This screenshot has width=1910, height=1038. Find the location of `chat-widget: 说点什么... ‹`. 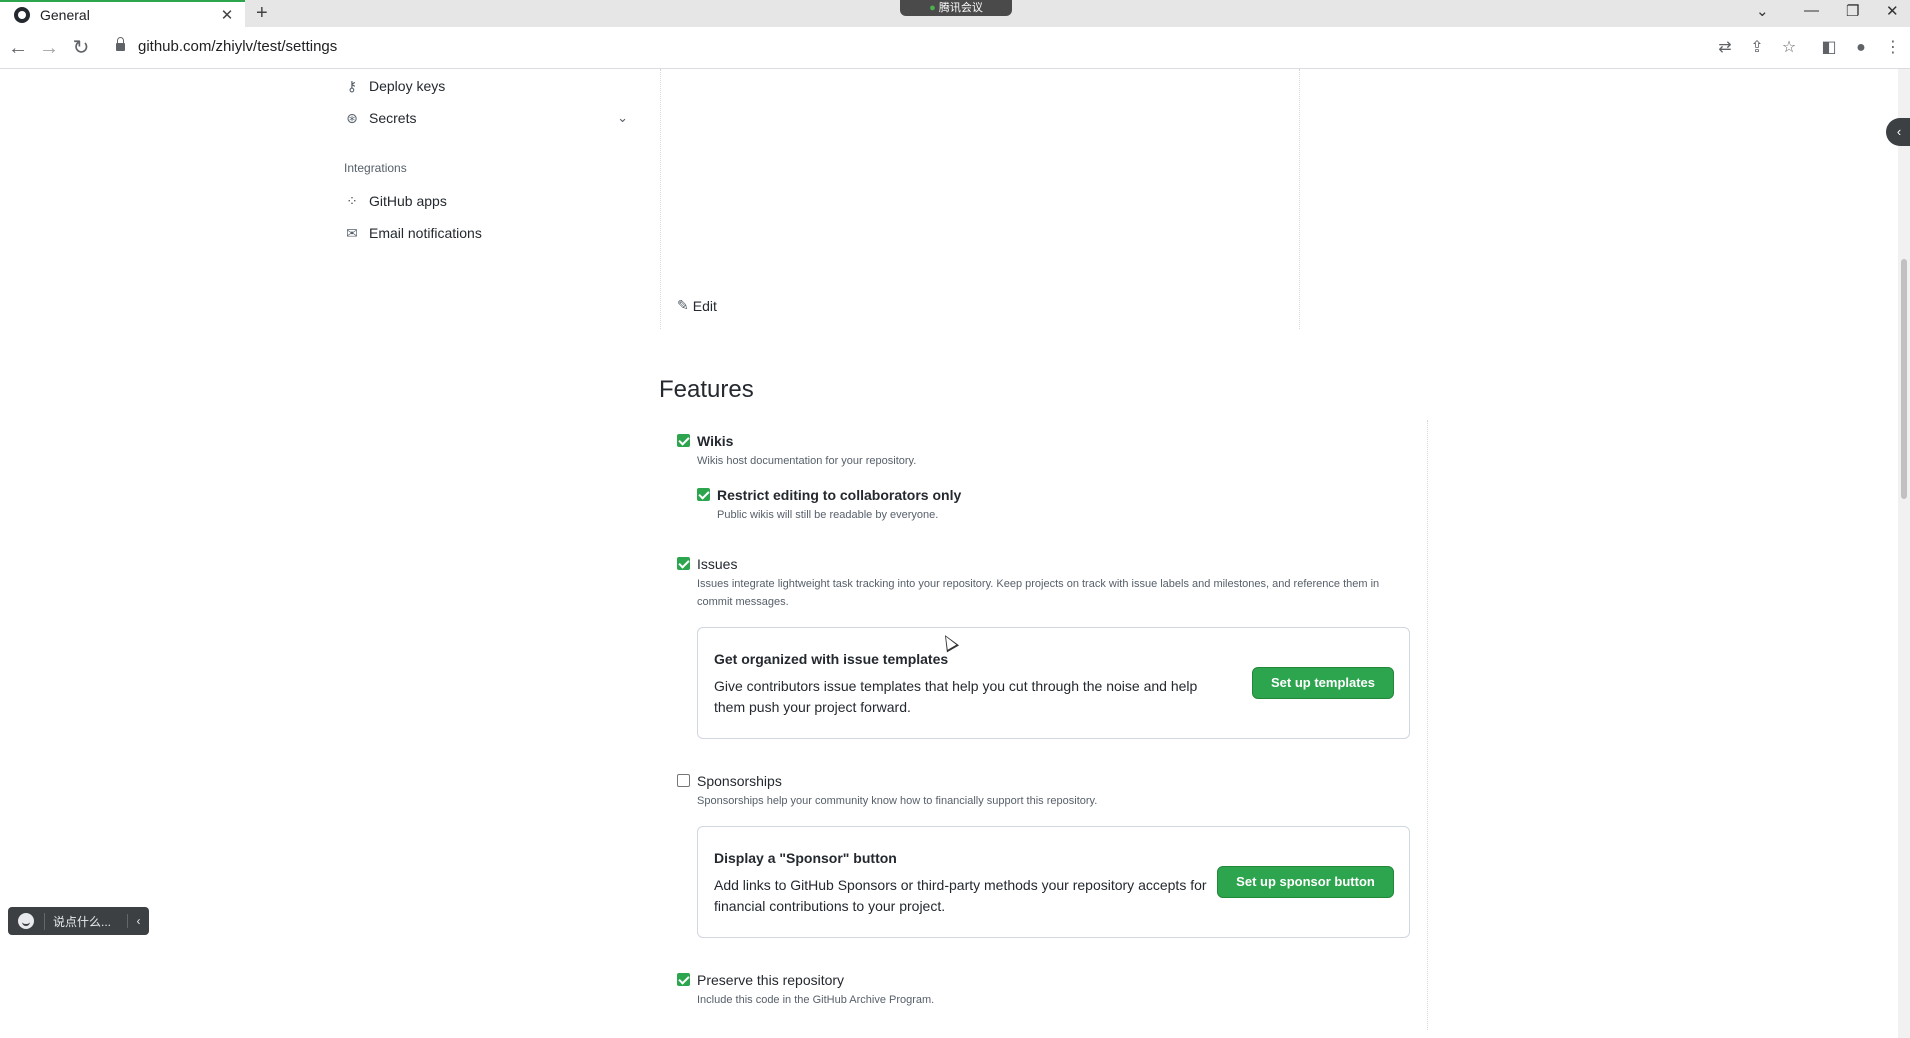

chat-widget: 说点什么... ‹ is located at coordinates (78, 921).